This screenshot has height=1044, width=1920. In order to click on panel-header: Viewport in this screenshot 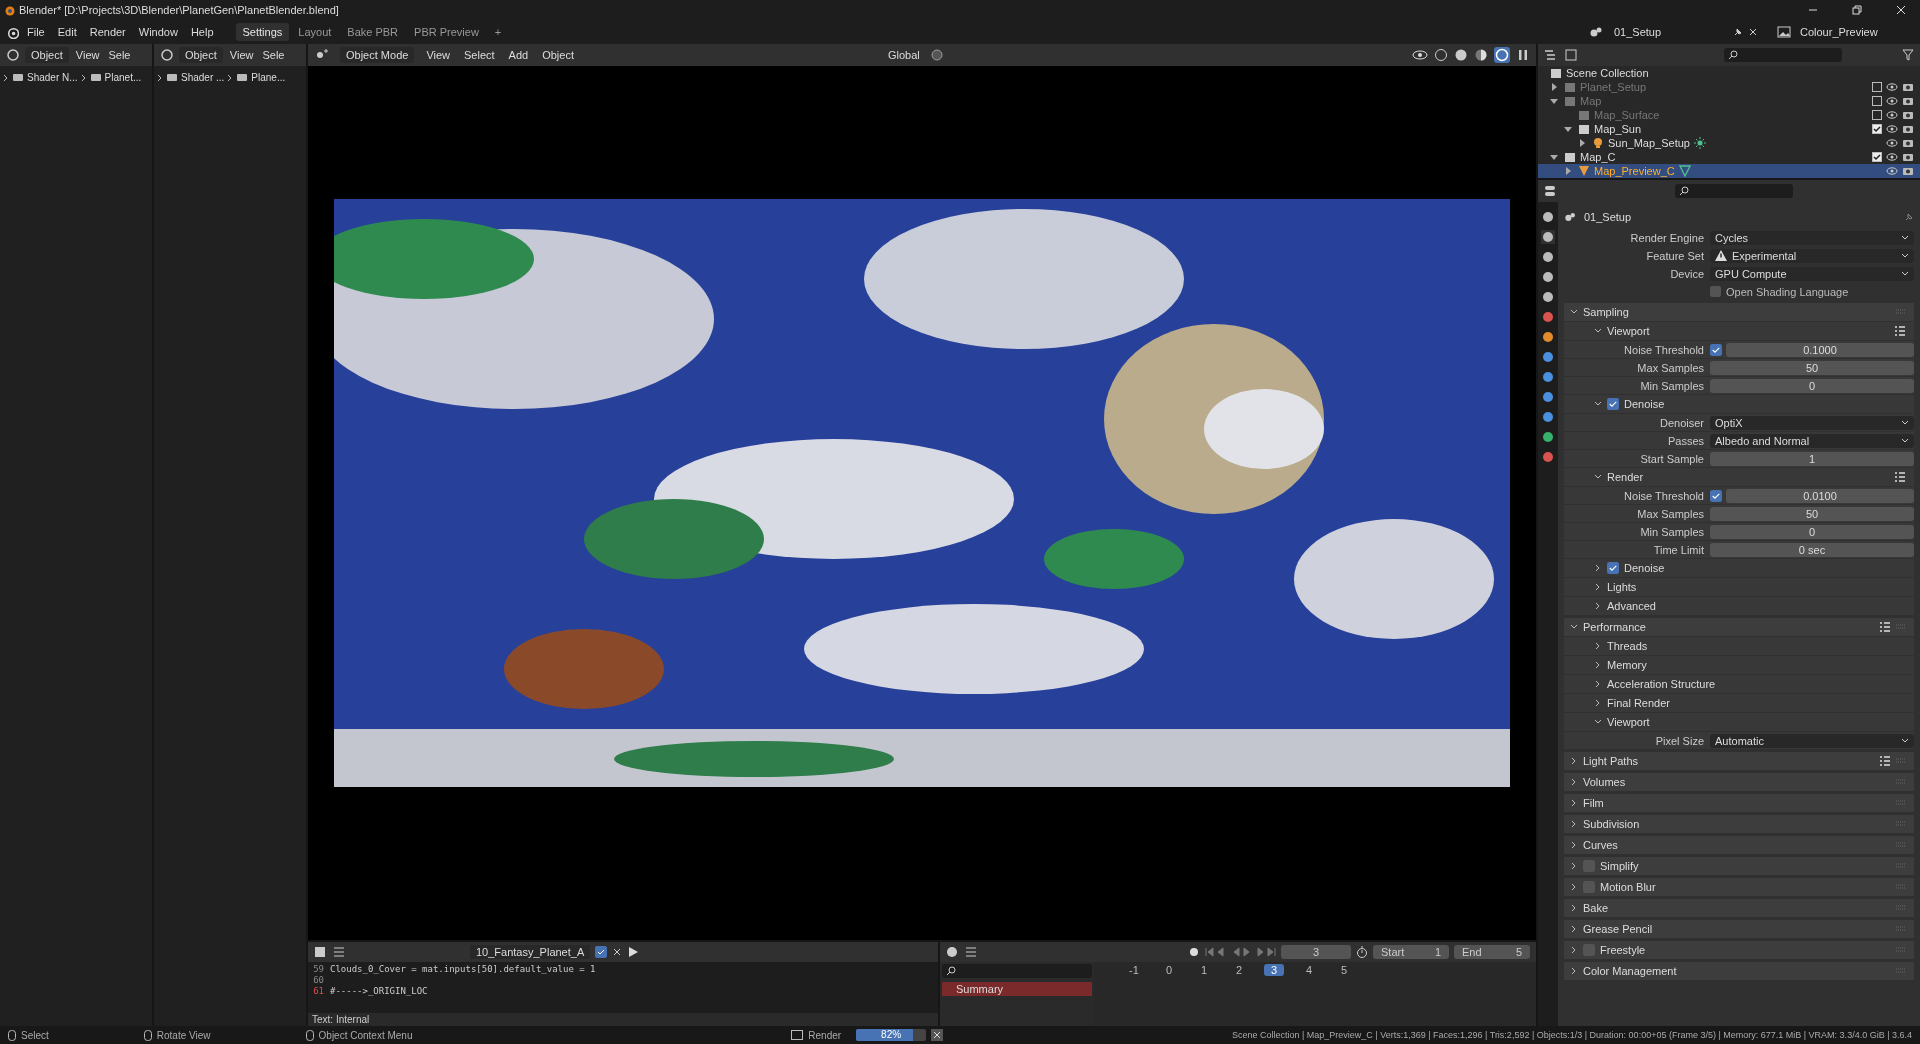, I will do `click(1739, 331)`.